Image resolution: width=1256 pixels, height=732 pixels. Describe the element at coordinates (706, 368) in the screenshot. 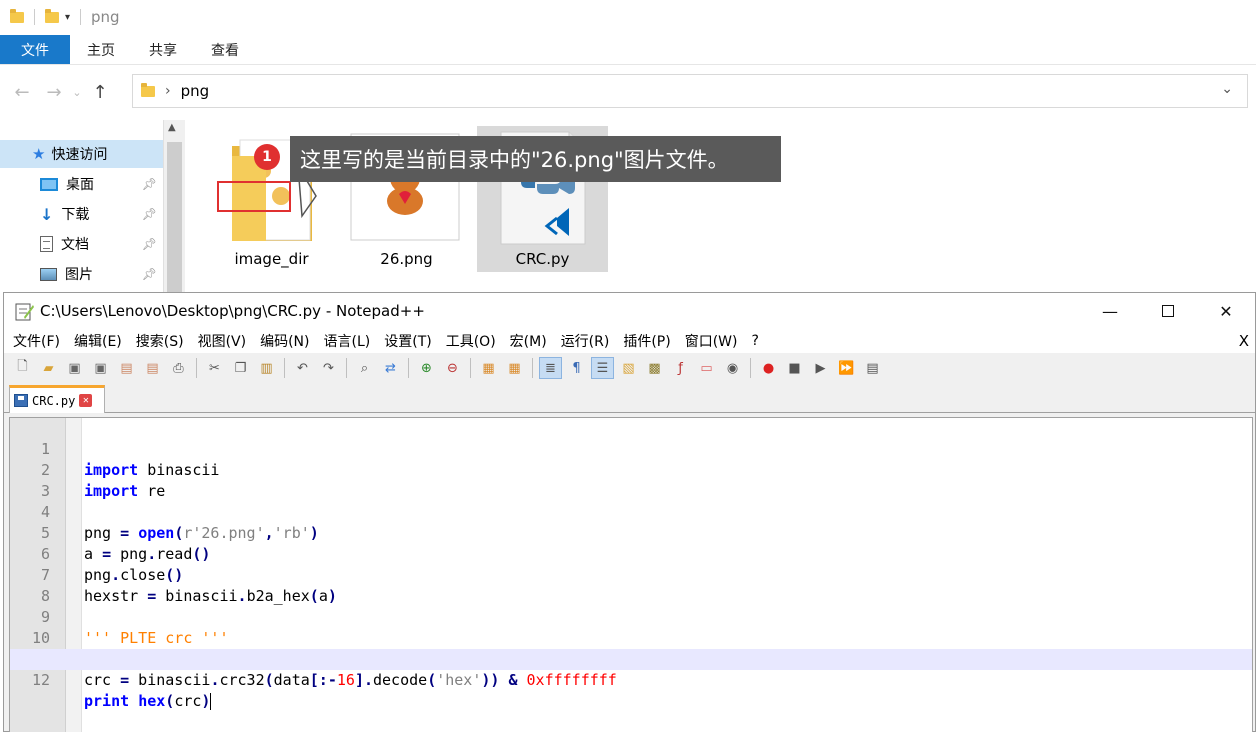

I see `folder-workspace-icon: ▭` at that location.